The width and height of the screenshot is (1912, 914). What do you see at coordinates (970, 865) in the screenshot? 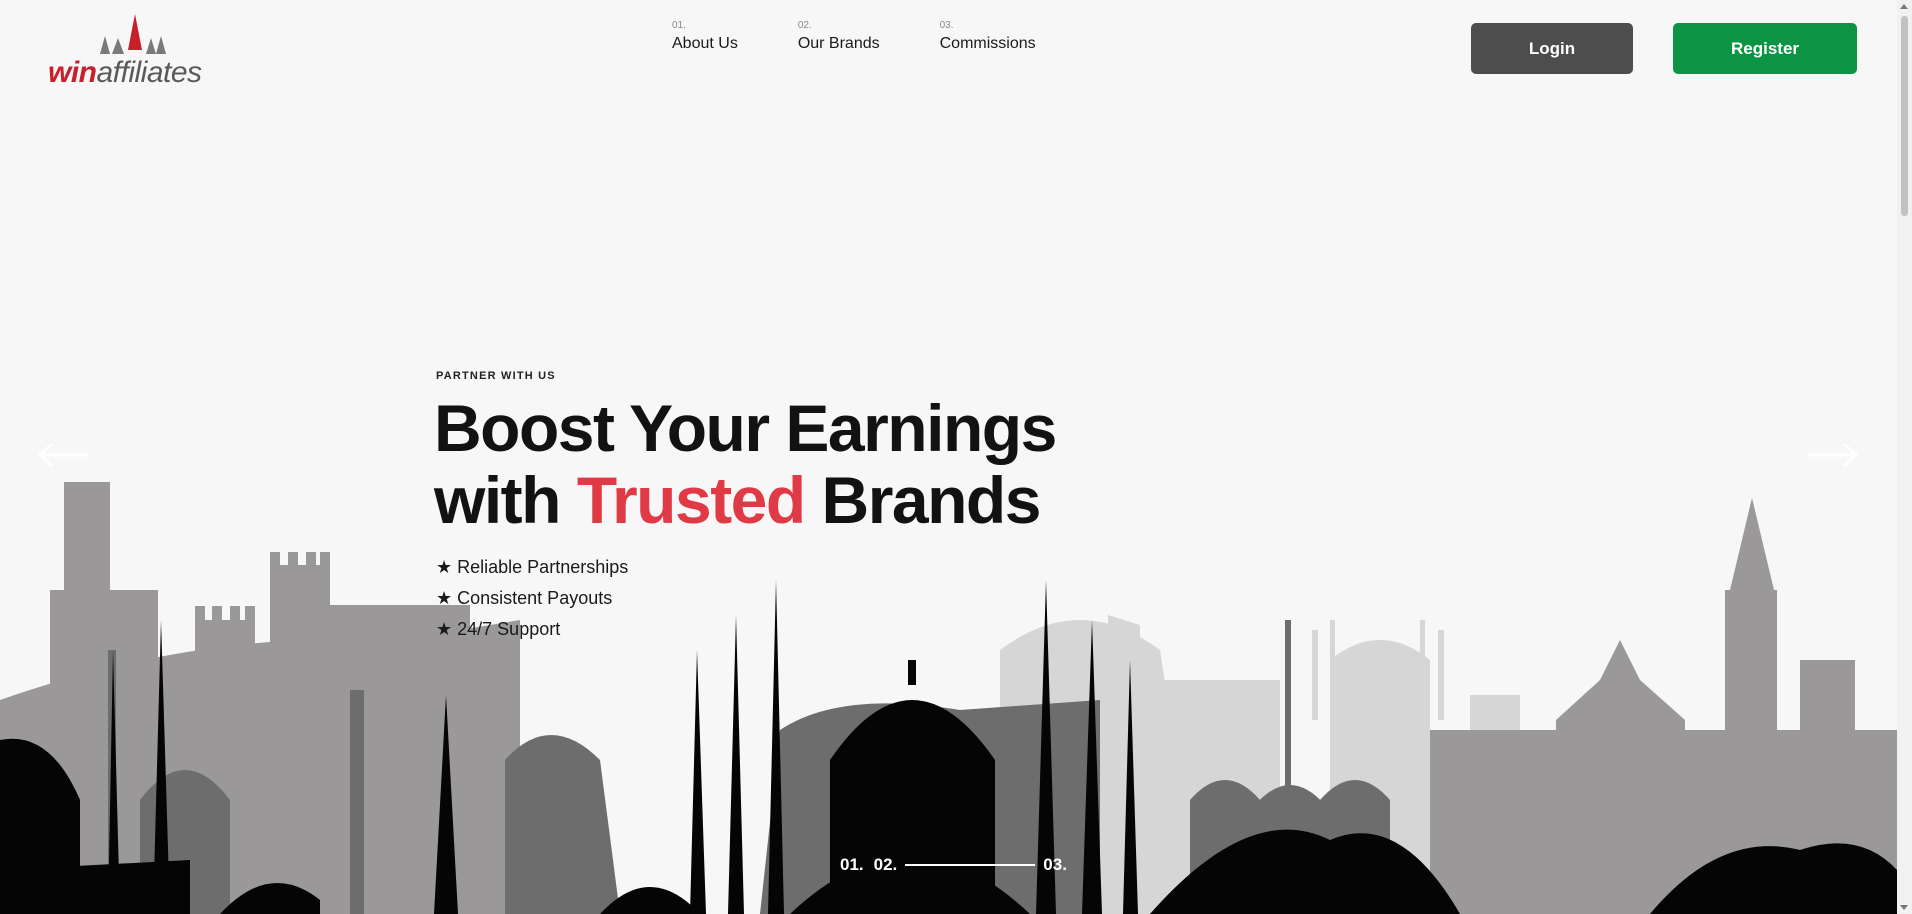
I see `slide-progress-line` at bounding box center [970, 865].